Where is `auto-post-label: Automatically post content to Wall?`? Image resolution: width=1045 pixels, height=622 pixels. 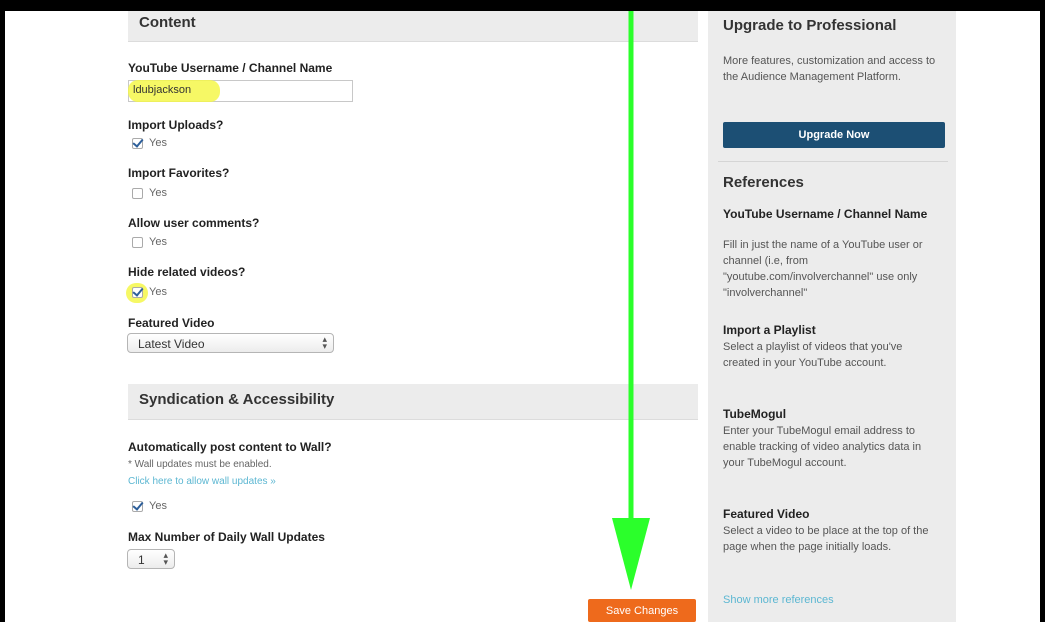 auto-post-label: Automatically post content to Wall? is located at coordinates (230, 447).